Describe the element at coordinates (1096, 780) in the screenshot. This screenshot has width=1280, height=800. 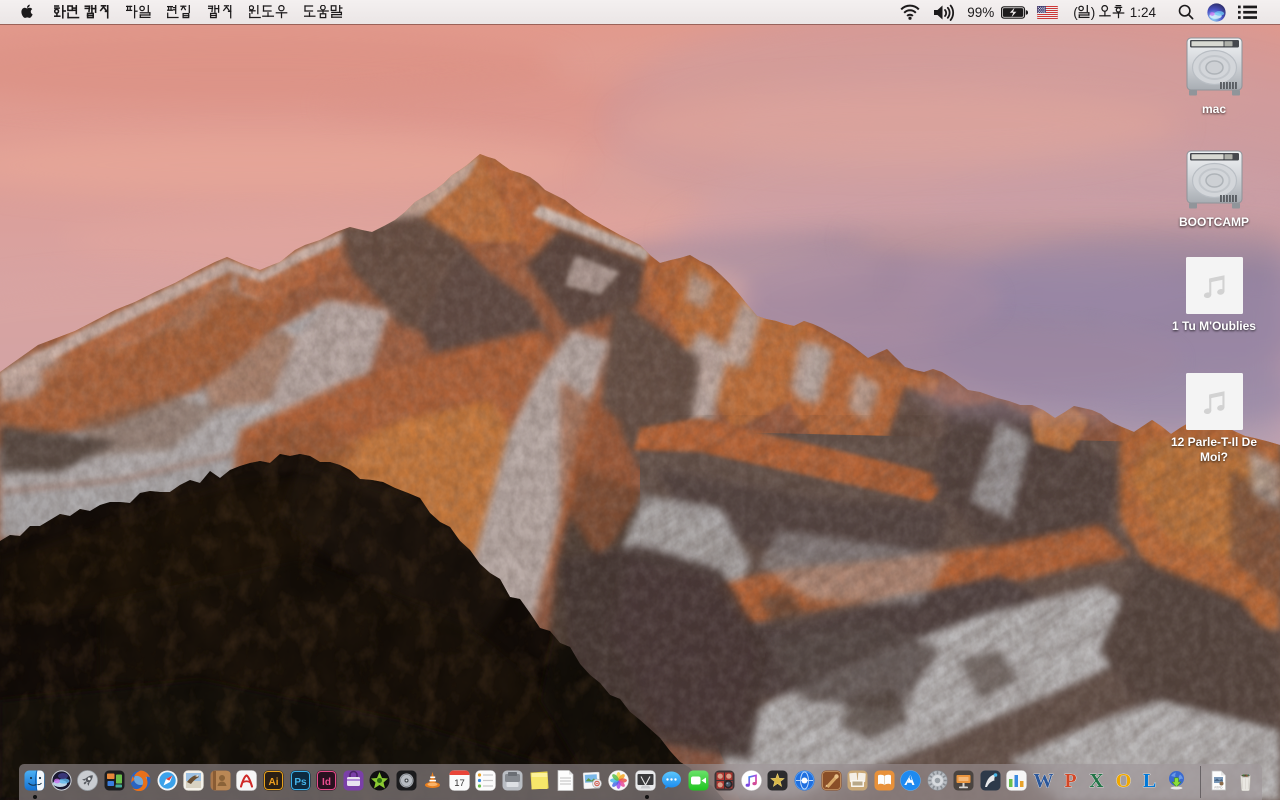
I see `svg-text: X` at that location.